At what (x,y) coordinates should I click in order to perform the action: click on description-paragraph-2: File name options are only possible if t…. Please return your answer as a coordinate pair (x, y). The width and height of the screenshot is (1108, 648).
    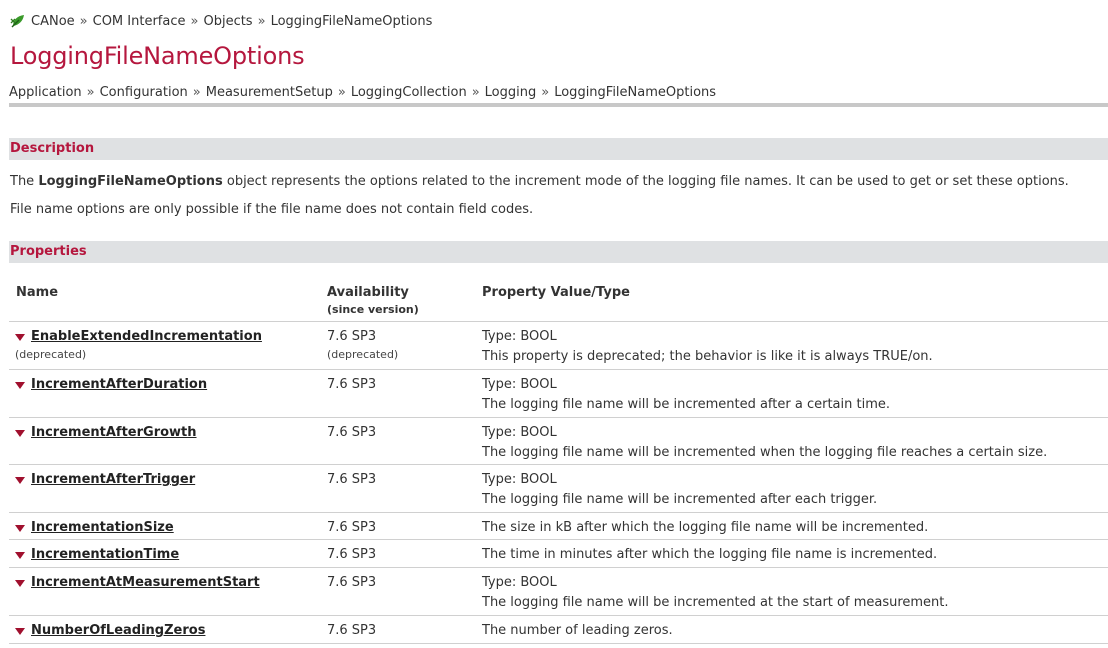
    Looking at the image, I should click on (272, 209).